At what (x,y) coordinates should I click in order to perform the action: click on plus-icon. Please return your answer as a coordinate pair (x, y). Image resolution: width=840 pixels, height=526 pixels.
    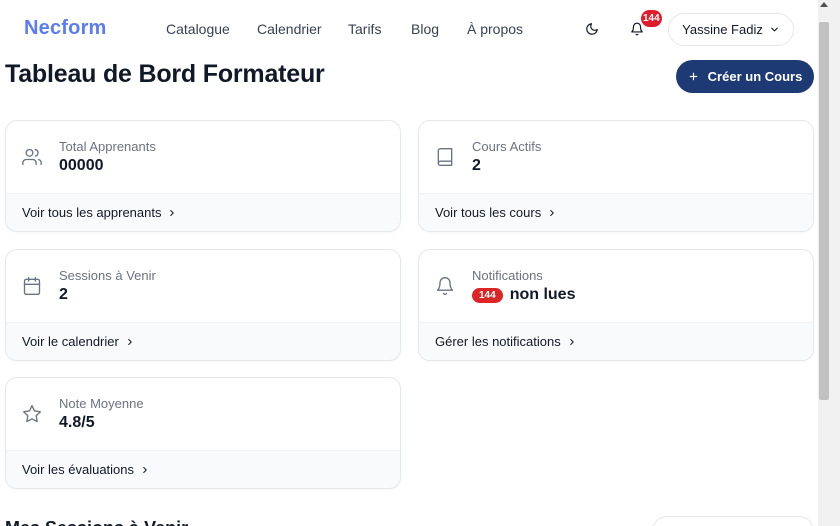
    Looking at the image, I should click on (693, 76).